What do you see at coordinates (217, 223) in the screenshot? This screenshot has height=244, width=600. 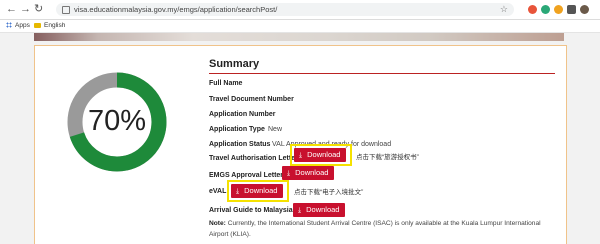 I see `note-label: Note:` at bounding box center [217, 223].